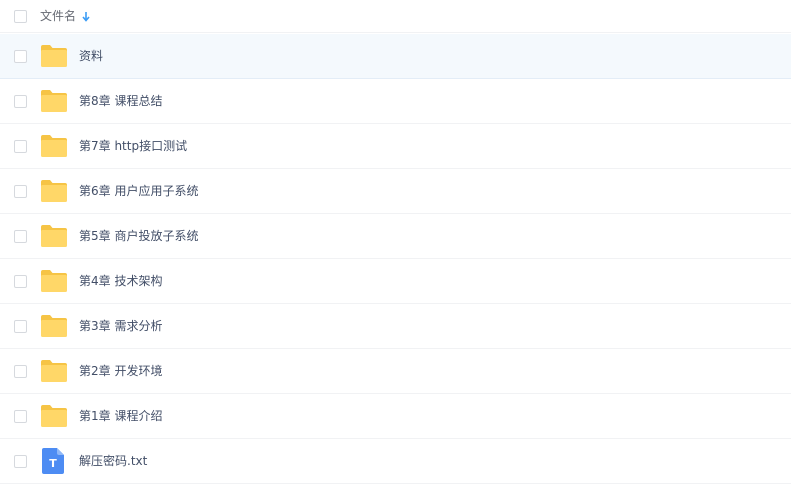 The image size is (791, 498). Describe the element at coordinates (91, 56) in the screenshot. I see `file-name: 资料` at that location.